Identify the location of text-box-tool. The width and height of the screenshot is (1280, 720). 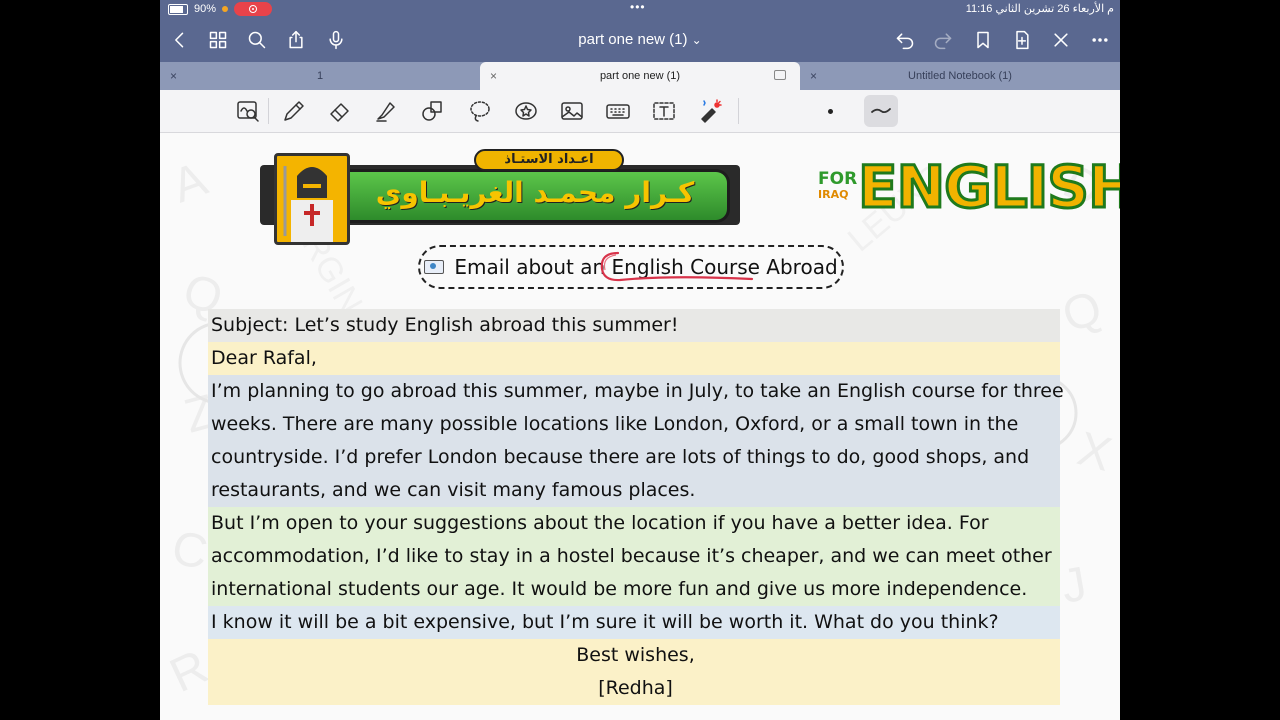
(664, 111).